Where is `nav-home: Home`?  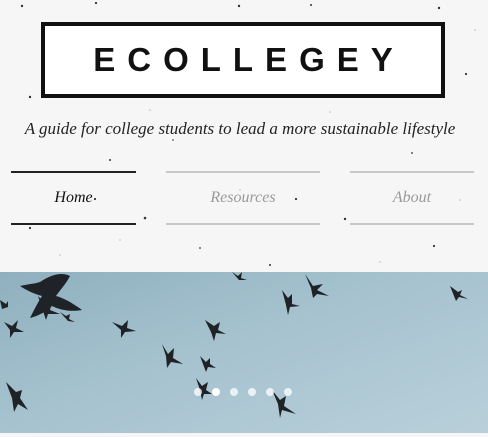 nav-home: Home is located at coordinates (73, 198).